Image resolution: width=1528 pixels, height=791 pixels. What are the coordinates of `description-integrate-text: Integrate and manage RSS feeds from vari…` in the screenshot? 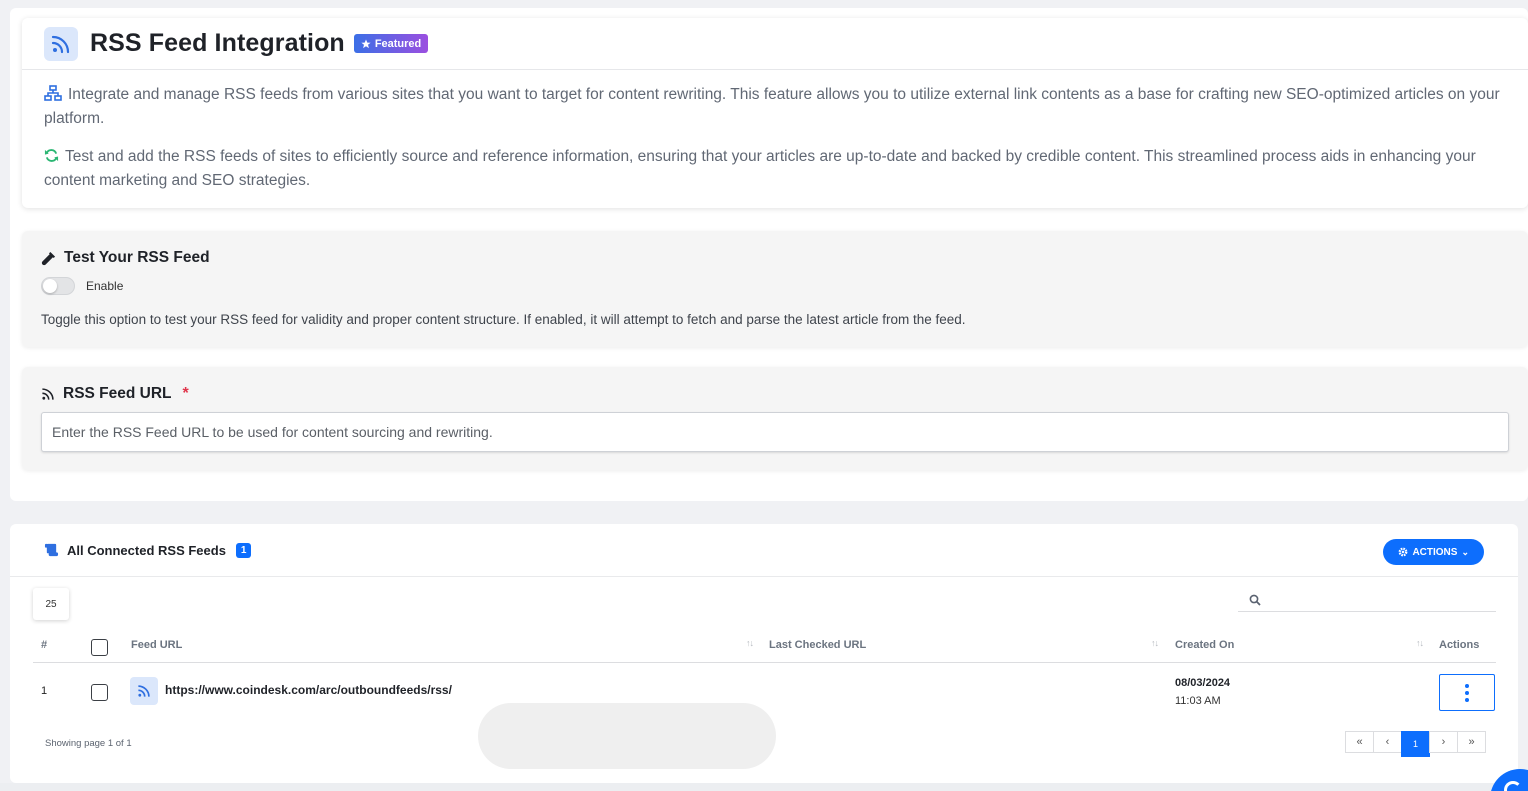 It's located at (772, 106).